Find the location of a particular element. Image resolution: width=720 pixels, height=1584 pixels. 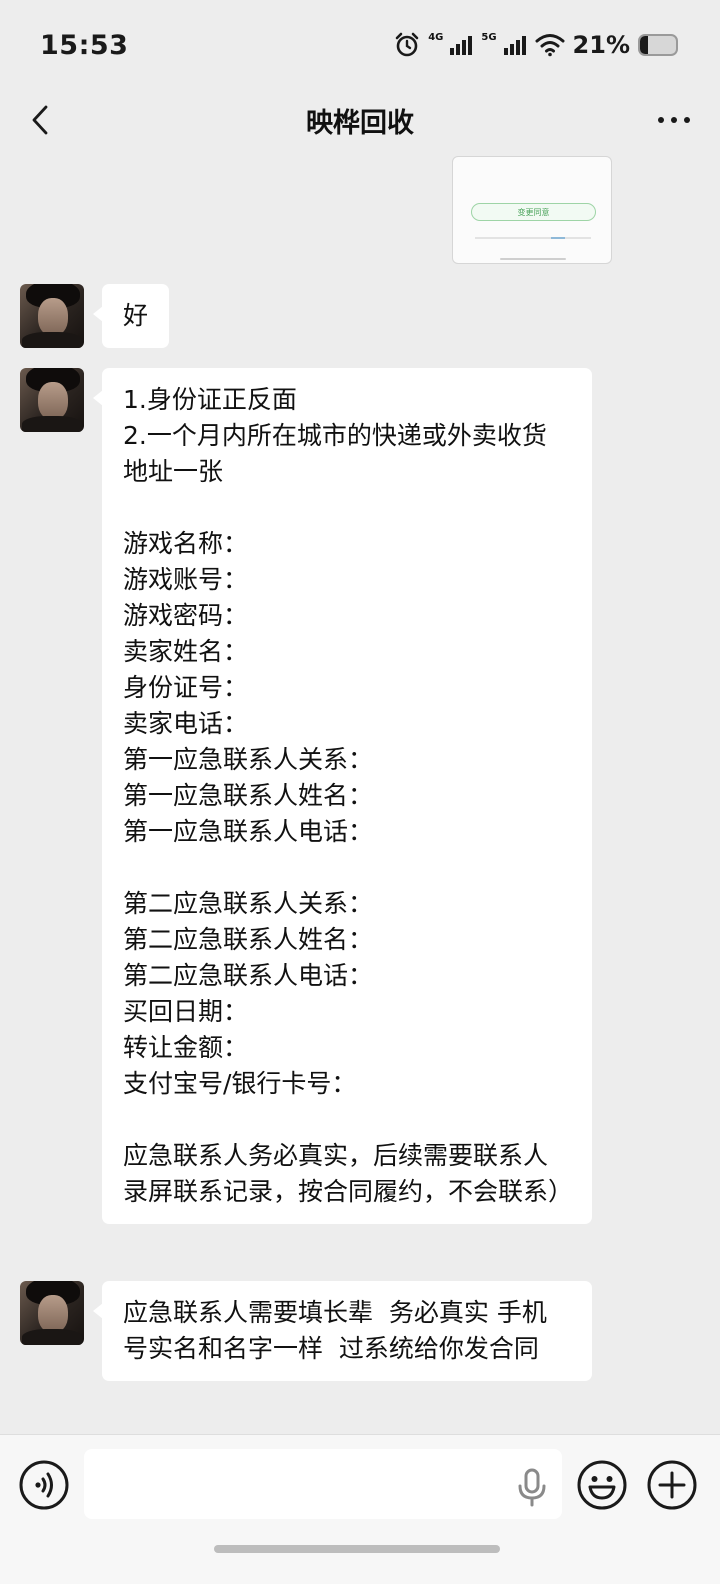

more-icon is located at coordinates (674, 120).